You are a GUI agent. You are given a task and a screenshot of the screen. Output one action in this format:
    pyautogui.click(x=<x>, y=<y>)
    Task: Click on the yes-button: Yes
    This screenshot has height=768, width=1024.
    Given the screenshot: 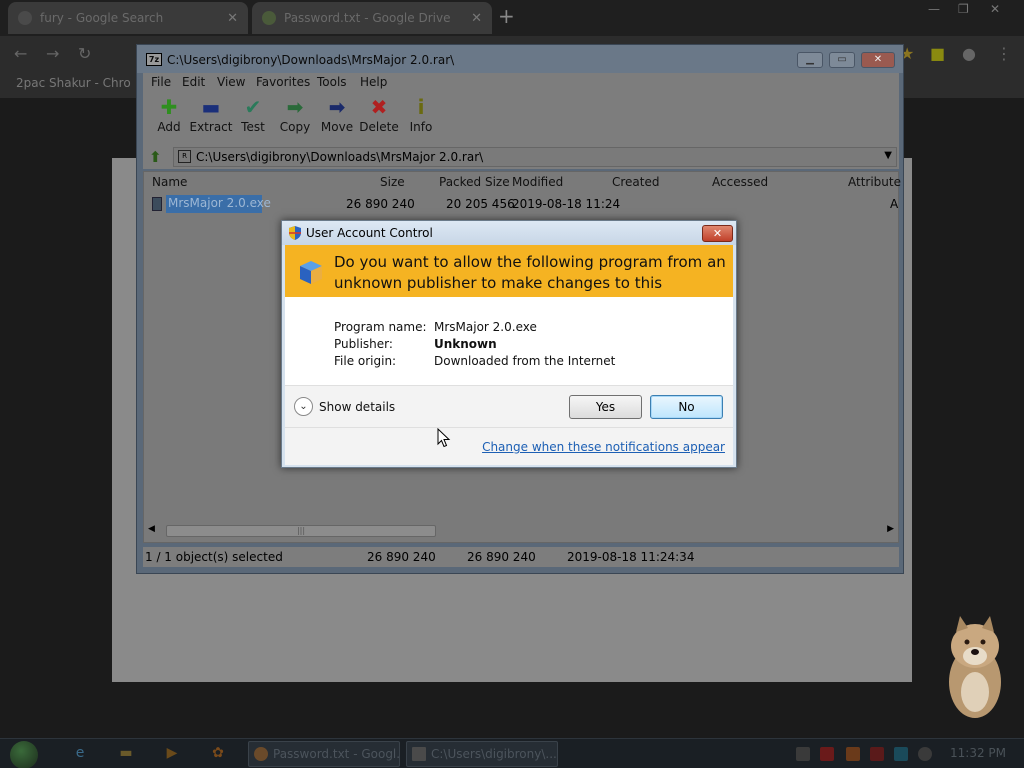 What is the action you would take?
    pyautogui.click(x=605, y=407)
    